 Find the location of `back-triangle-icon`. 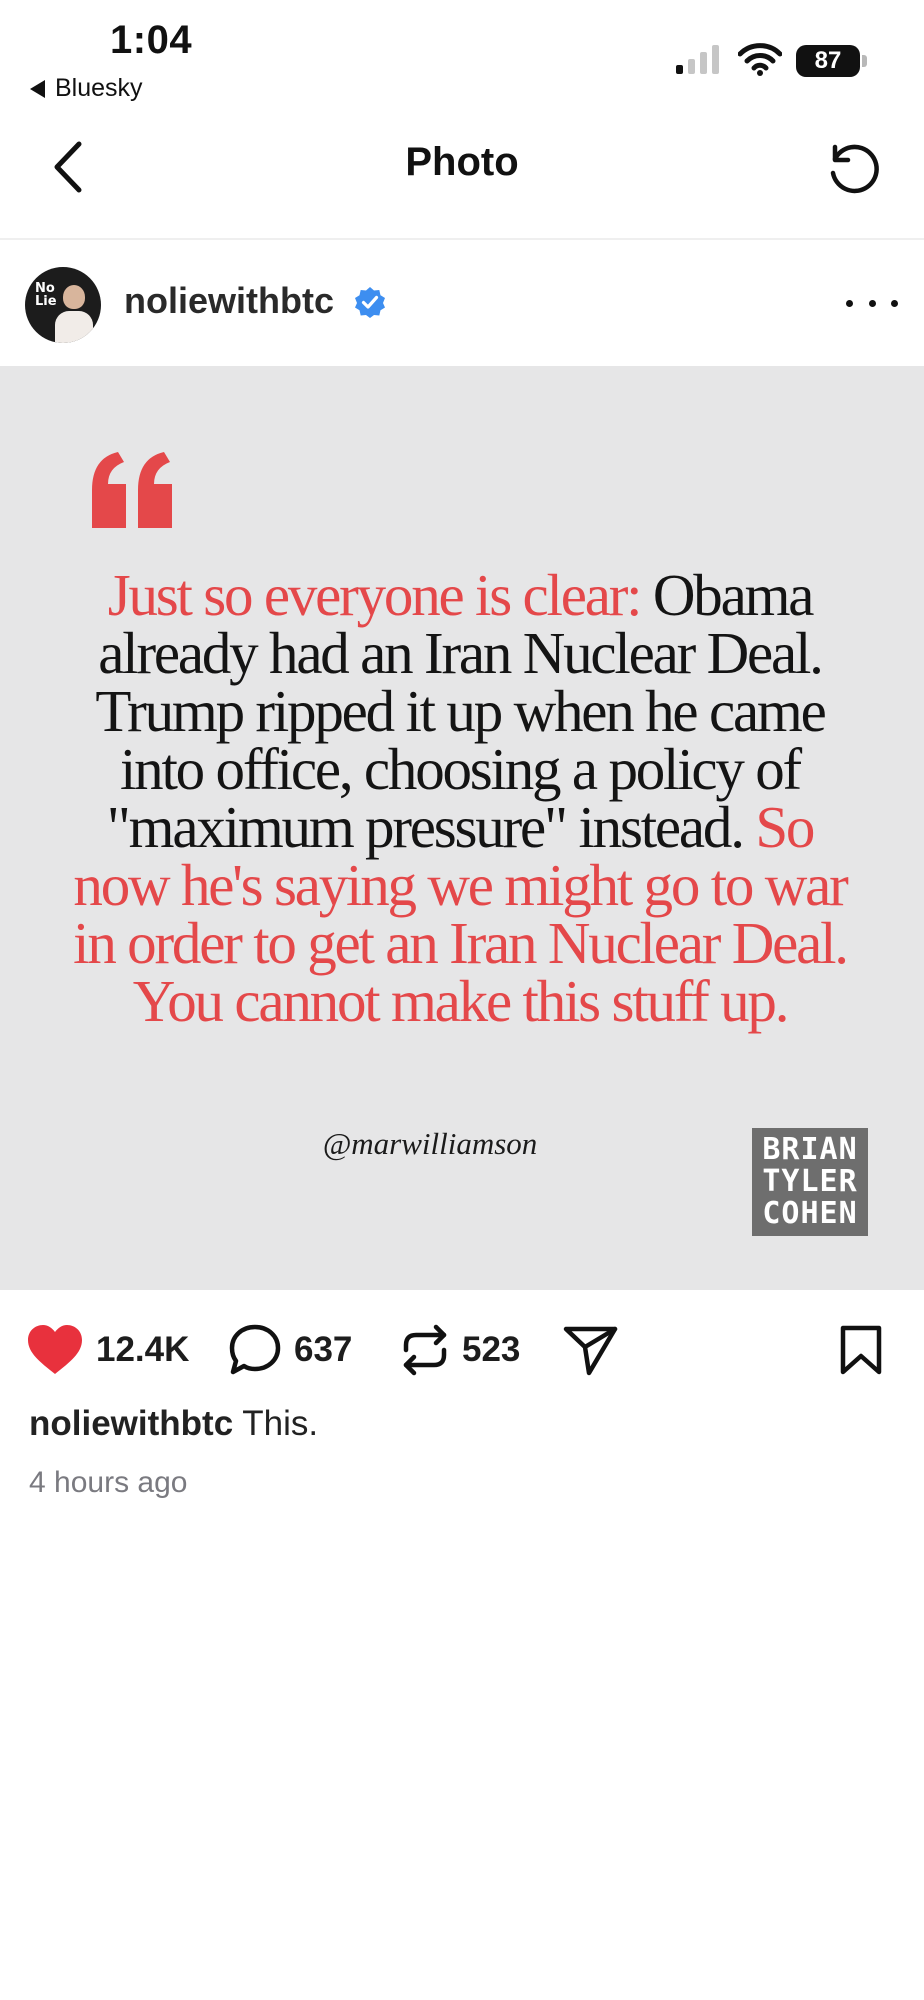

back-triangle-icon is located at coordinates (37, 88).